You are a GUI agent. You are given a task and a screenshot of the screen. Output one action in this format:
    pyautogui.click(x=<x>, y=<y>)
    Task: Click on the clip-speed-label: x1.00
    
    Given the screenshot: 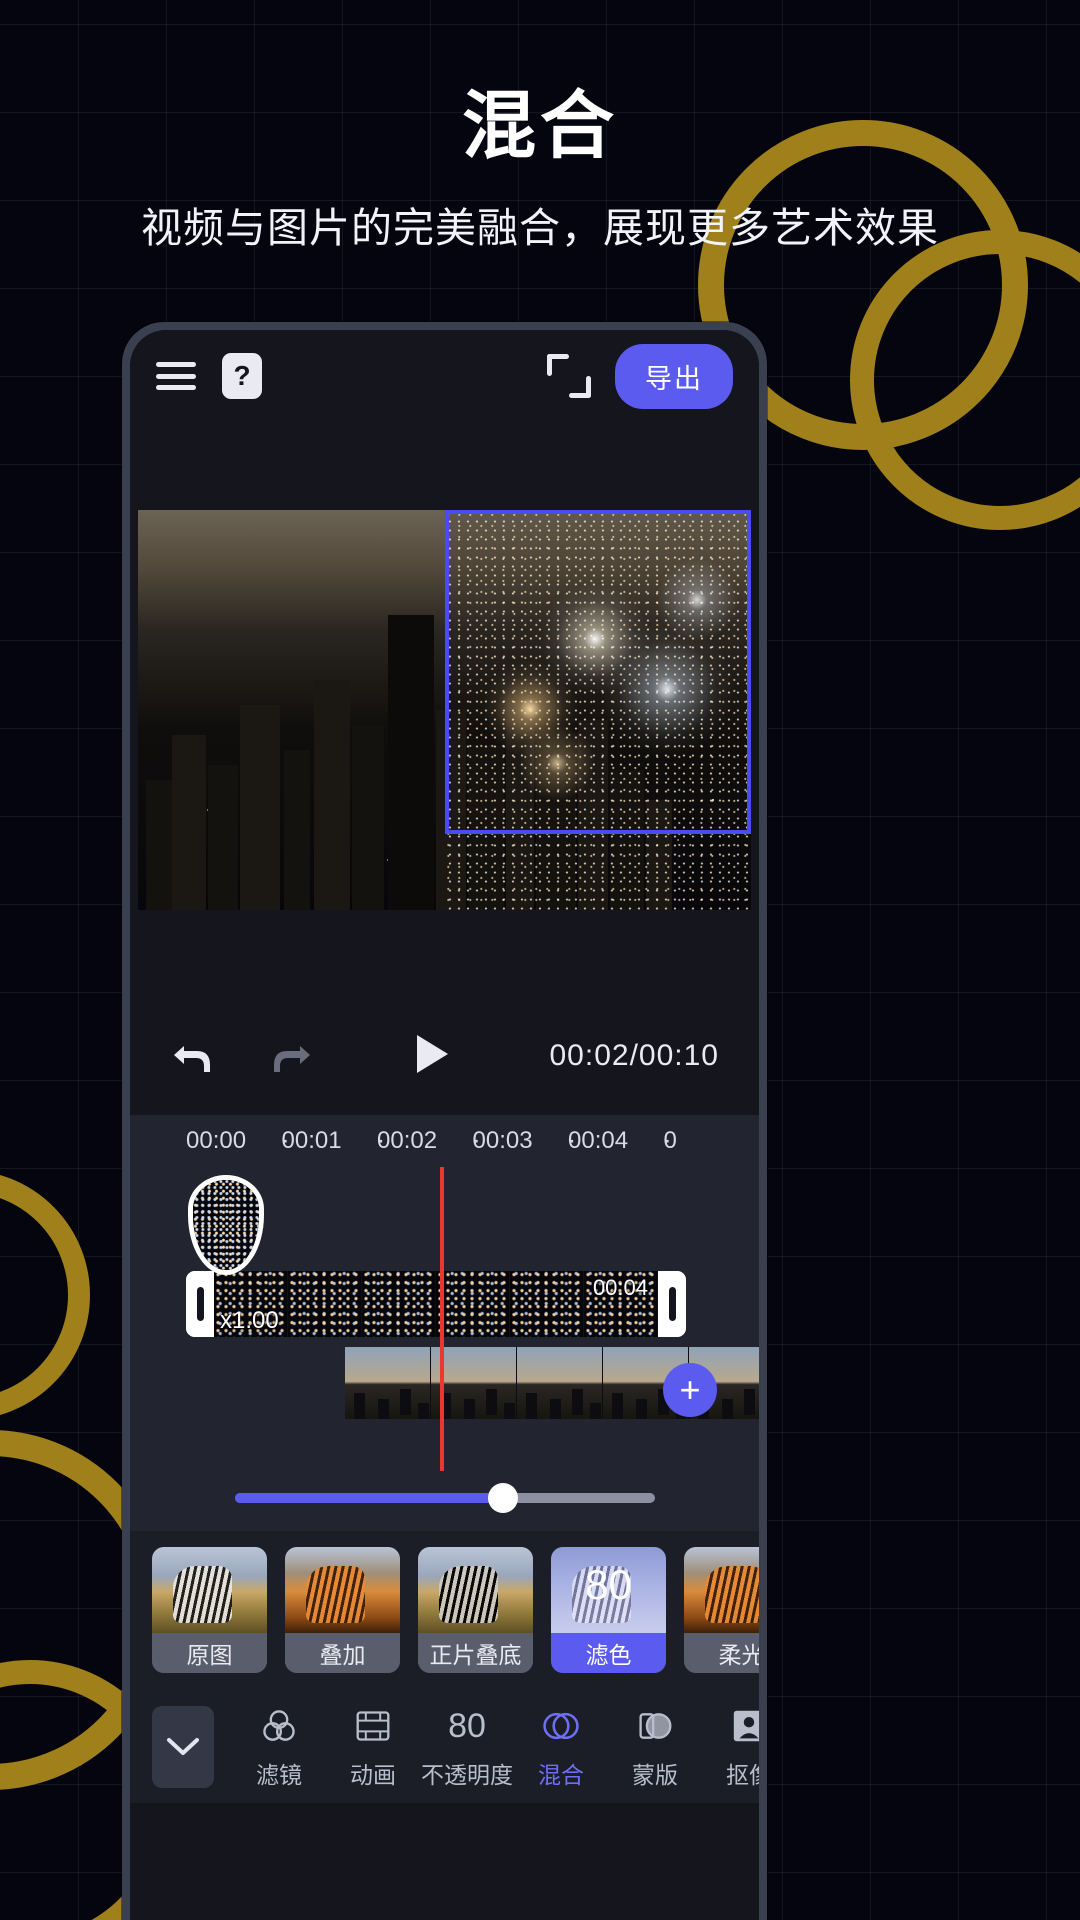 What is the action you would take?
    pyautogui.click(x=249, y=1320)
    